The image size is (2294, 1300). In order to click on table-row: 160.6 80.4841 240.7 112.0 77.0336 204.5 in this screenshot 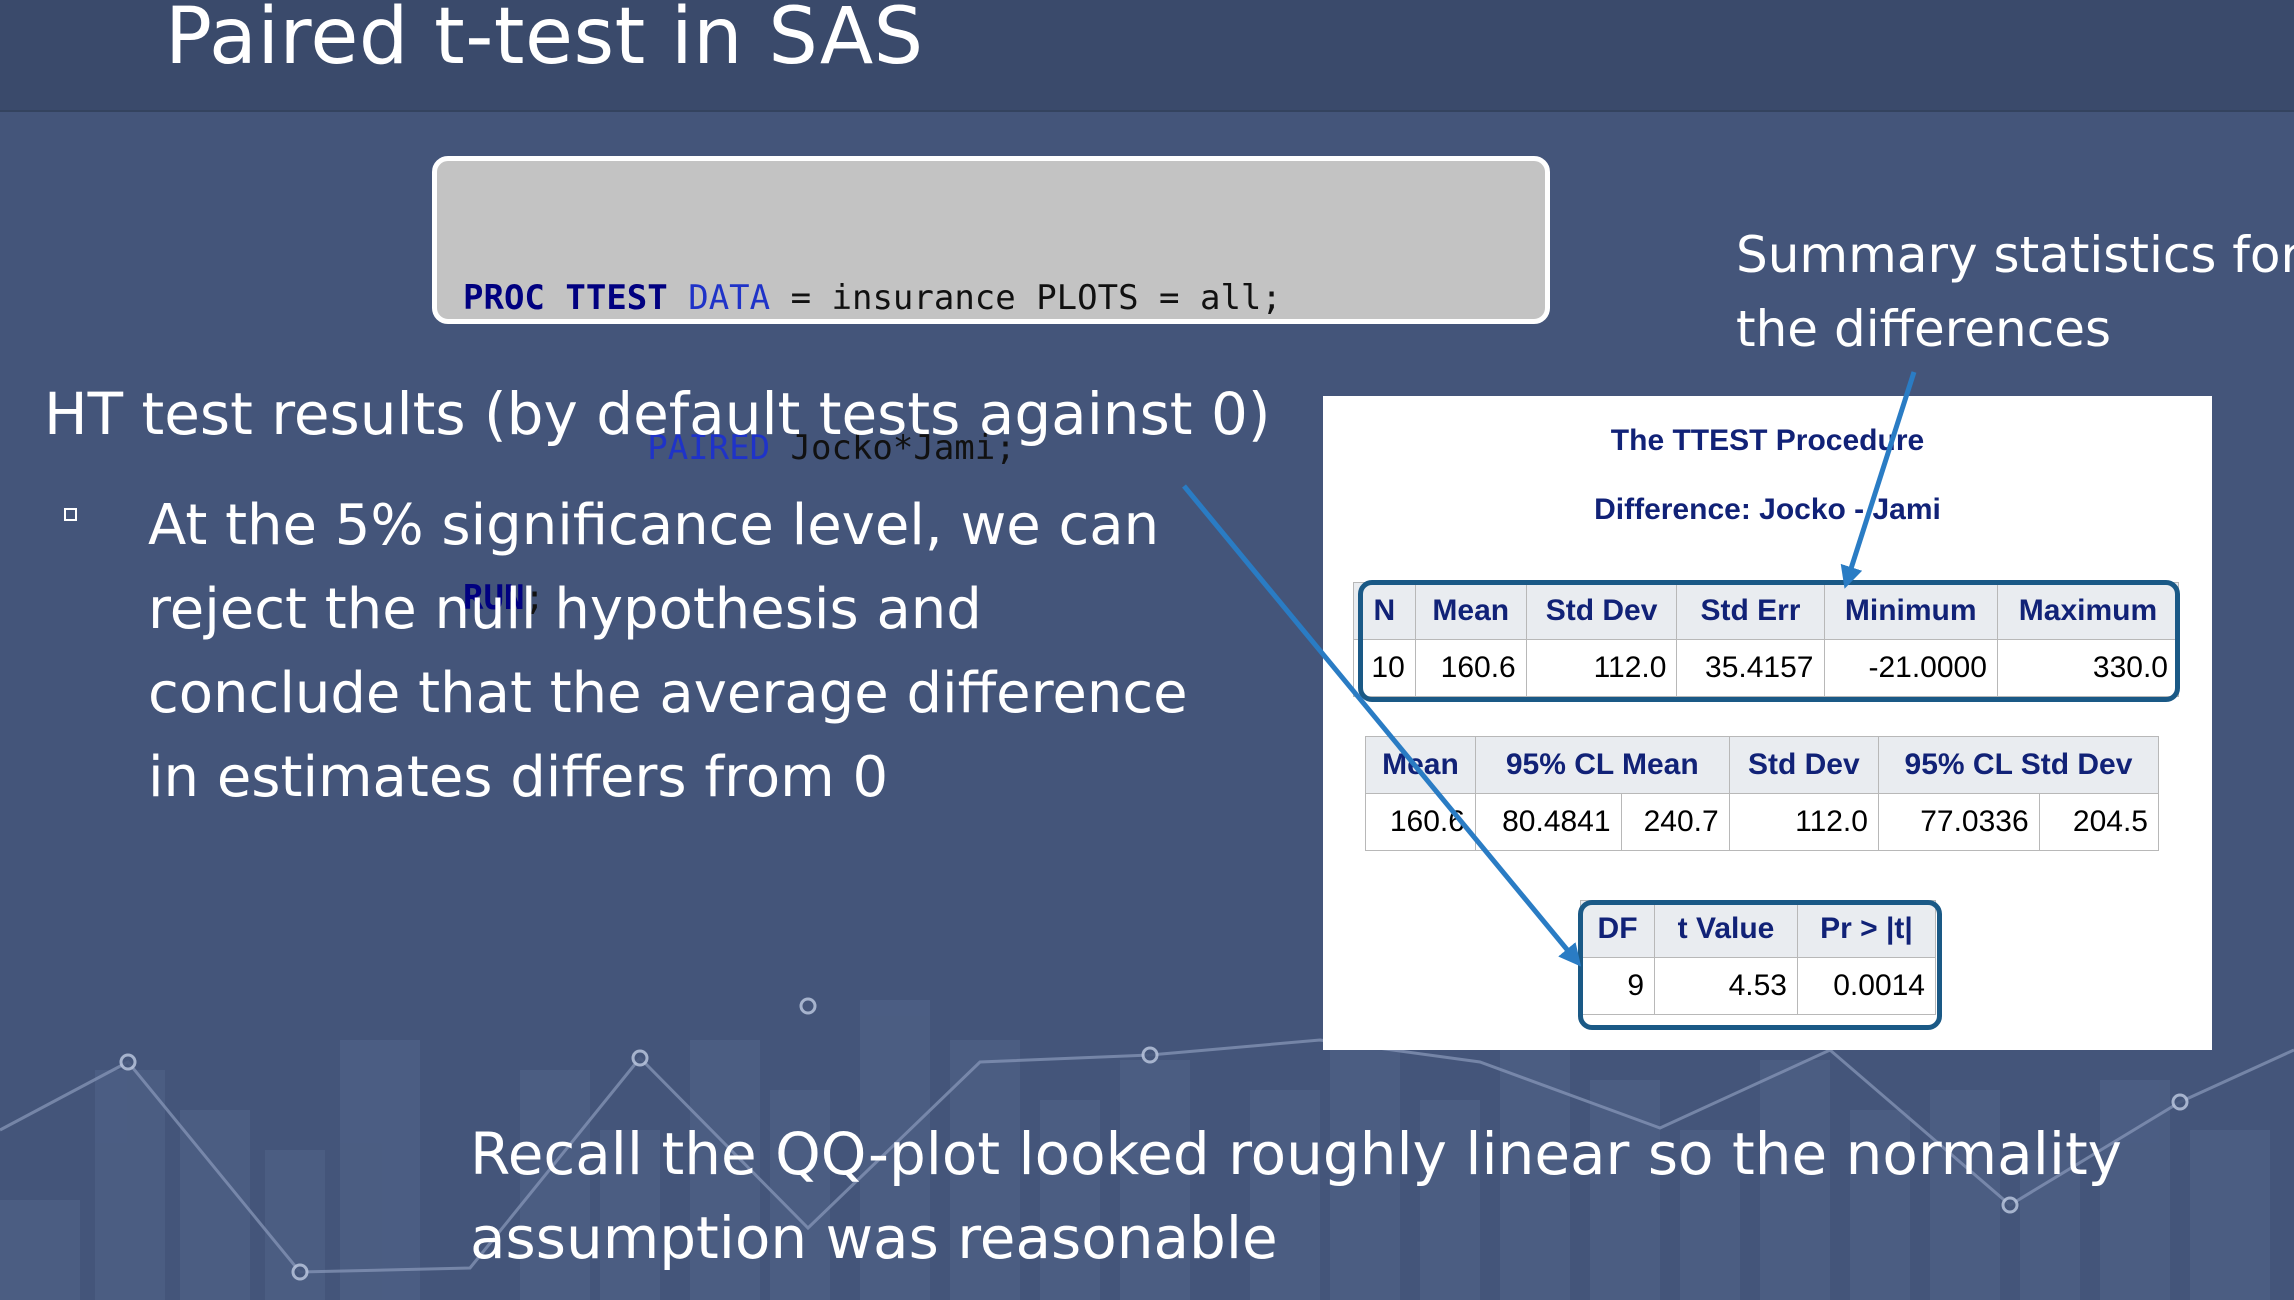, I will do `click(1762, 822)`.